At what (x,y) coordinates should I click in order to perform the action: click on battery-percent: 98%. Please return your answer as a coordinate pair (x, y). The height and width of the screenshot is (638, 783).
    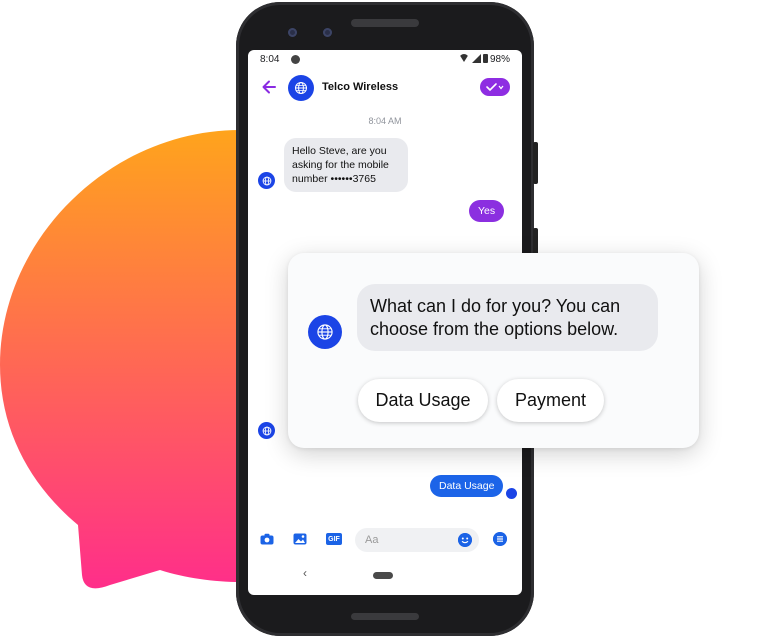
    Looking at the image, I should click on (499, 59).